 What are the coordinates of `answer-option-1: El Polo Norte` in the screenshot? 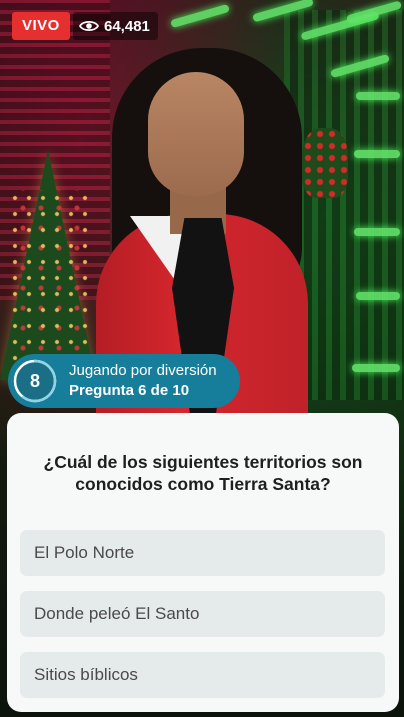 It's located at (202, 553).